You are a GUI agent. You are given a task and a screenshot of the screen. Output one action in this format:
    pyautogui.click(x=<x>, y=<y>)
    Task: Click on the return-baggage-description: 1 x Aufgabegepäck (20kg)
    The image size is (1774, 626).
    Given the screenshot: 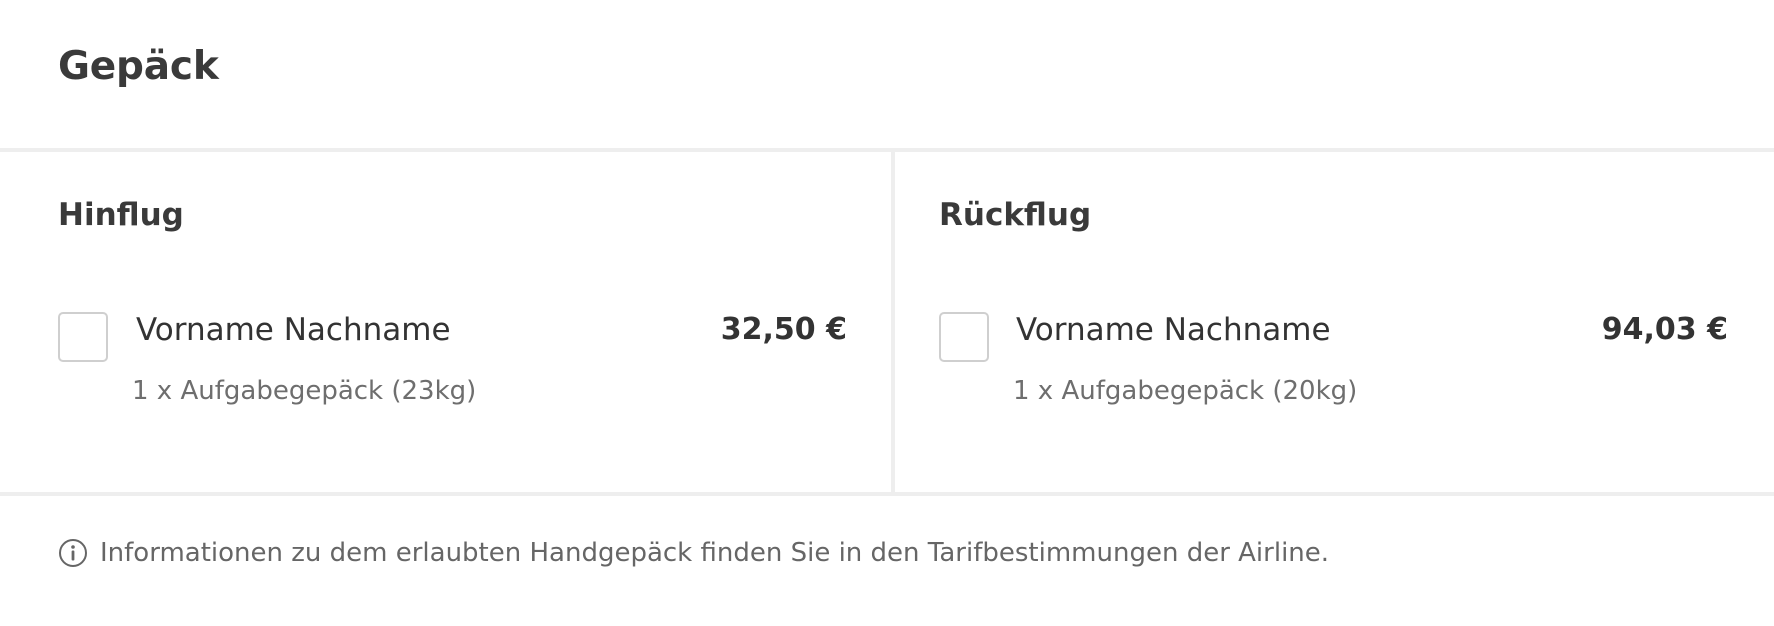 What is the action you would take?
    pyautogui.click(x=1185, y=391)
    